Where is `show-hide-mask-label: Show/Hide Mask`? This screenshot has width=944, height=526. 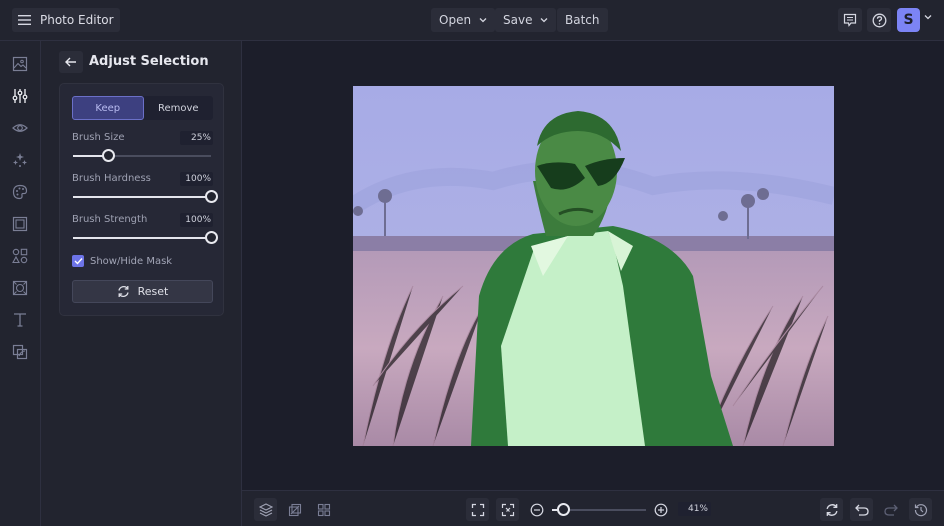 show-hide-mask-label: Show/Hide Mask is located at coordinates (131, 261).